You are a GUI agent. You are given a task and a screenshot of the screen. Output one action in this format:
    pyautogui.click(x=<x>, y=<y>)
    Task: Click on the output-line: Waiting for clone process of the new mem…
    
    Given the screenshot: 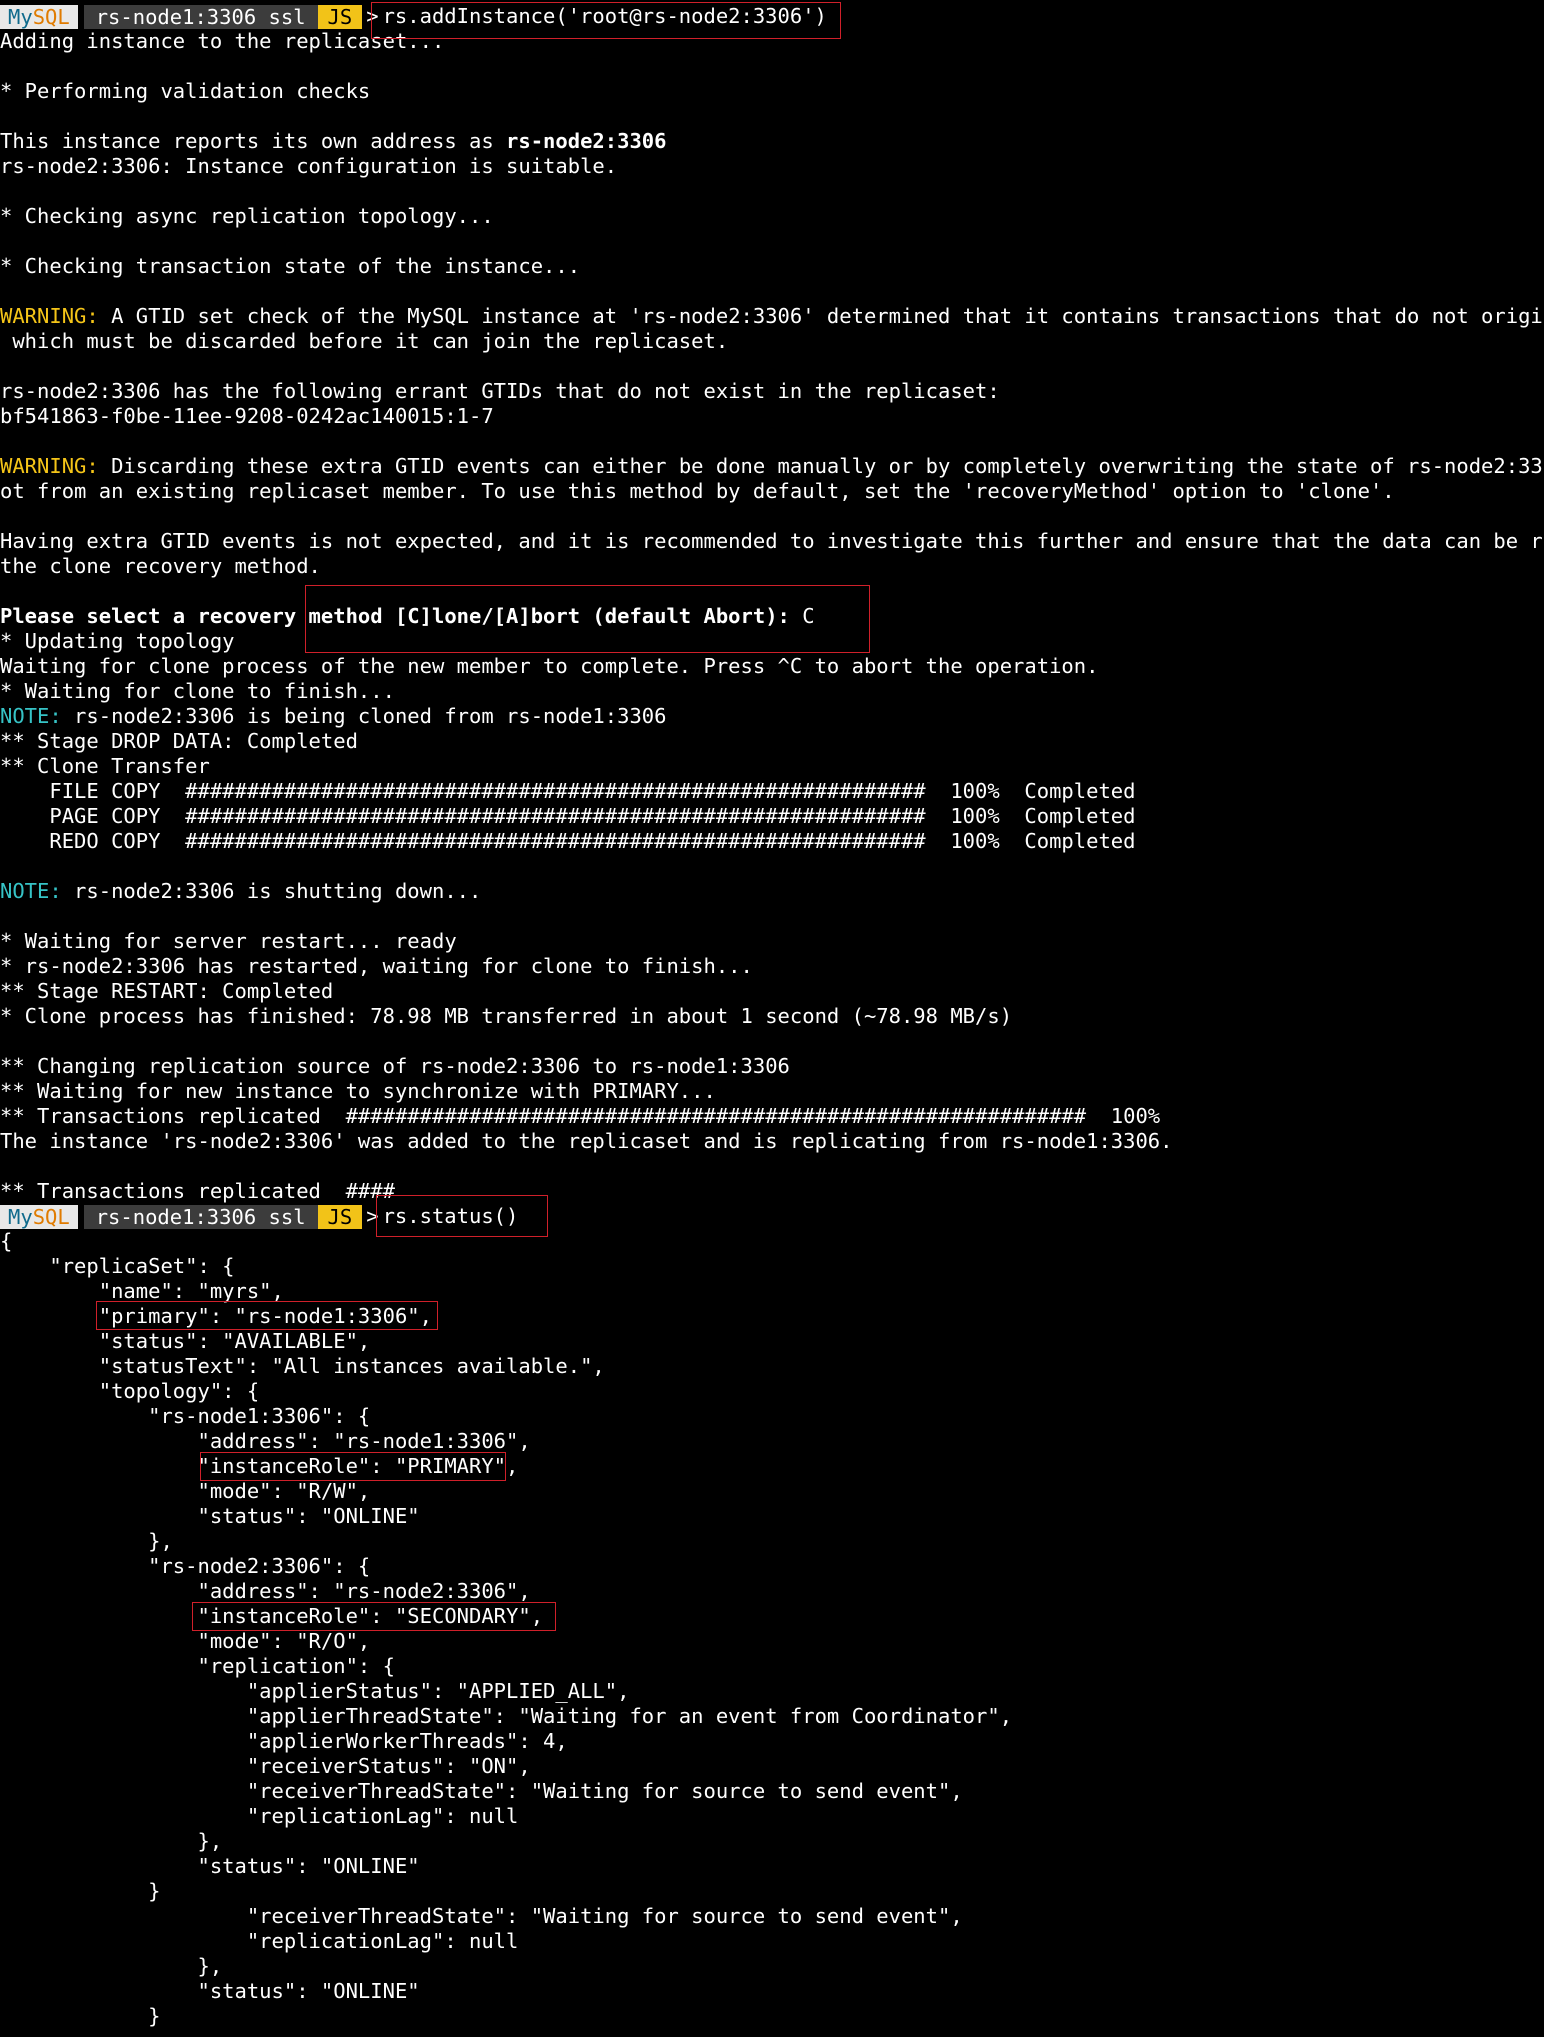 What is the action you would take?
    pyautogui.click(x=549, y=666)
    